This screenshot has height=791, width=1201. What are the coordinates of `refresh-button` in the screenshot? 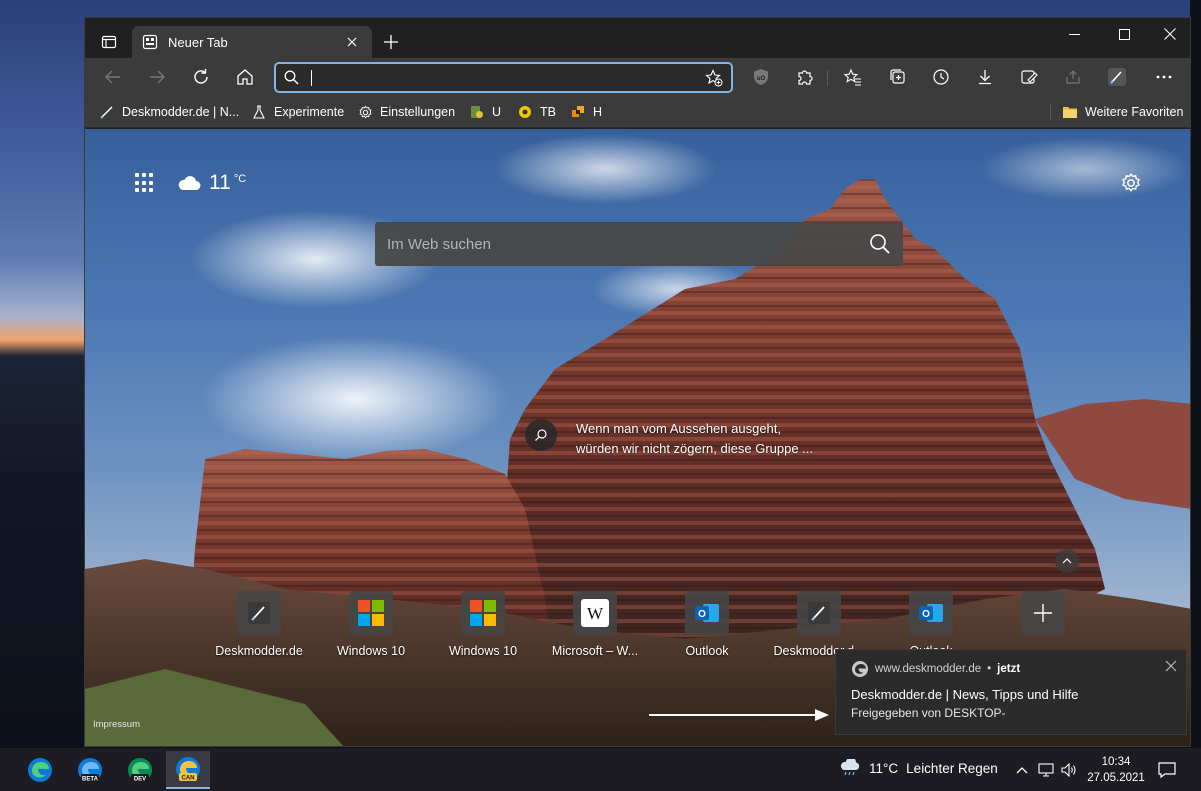 It's located at (201, 77).